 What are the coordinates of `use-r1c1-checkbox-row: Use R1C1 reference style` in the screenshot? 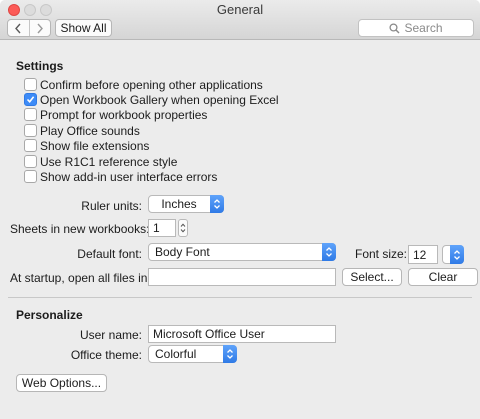 It's located at (100, 161).